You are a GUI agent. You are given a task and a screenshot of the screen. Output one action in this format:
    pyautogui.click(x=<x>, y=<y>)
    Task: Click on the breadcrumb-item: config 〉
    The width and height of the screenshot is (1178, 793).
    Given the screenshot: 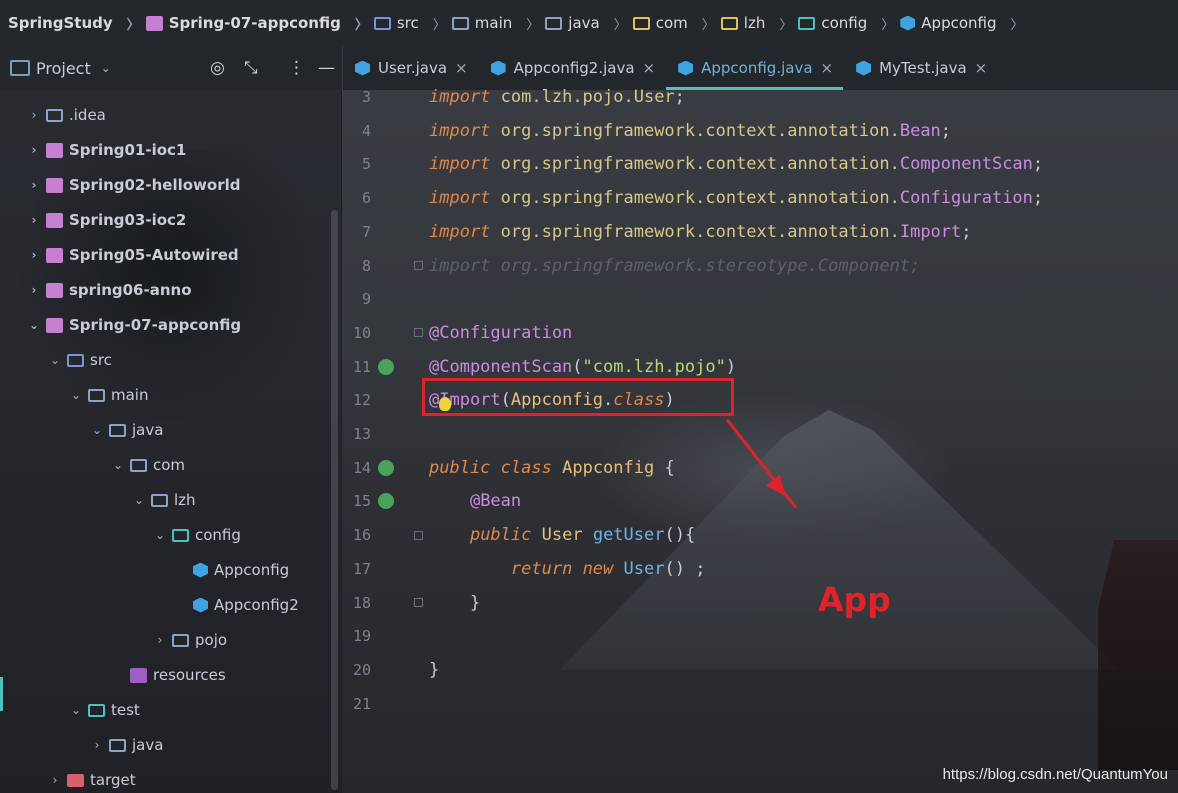 What is the action you would take?
    pyautogui.click(x=849, y=23)
    